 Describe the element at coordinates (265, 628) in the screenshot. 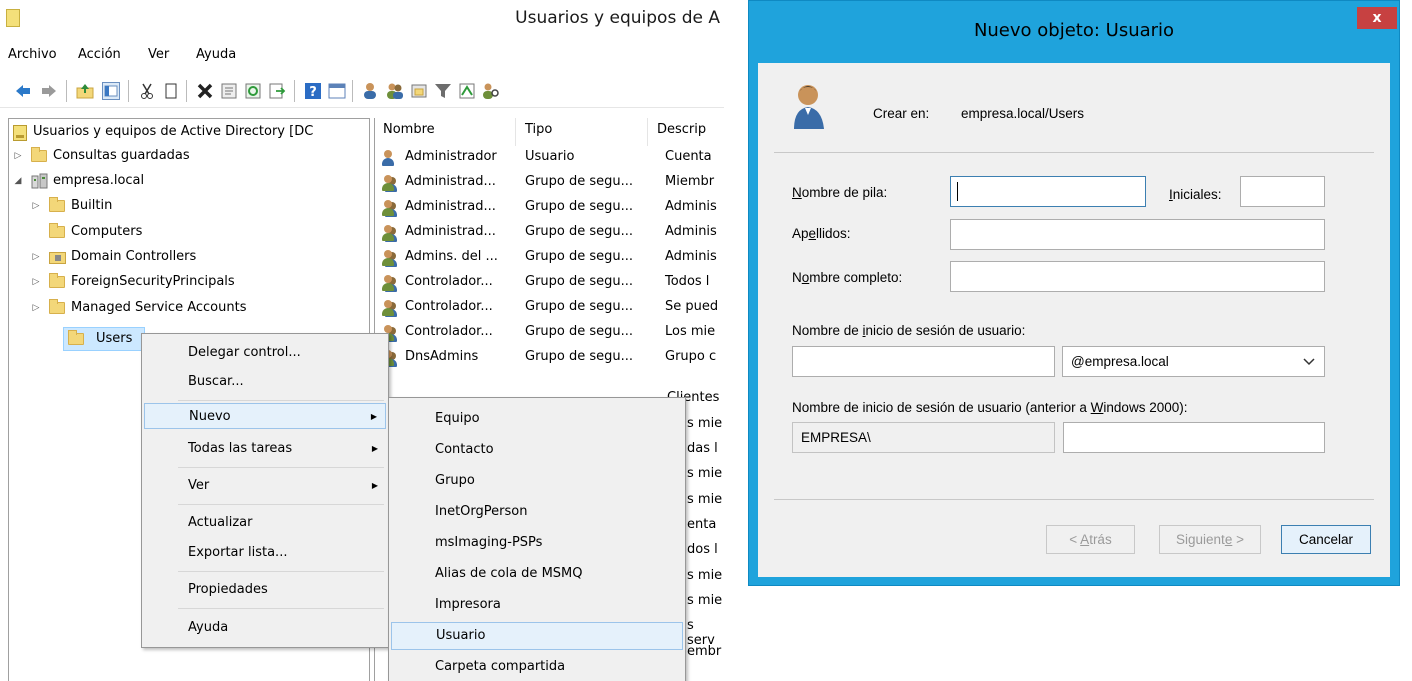

I see `menu-item-ayuda: Ayuda` at that location.